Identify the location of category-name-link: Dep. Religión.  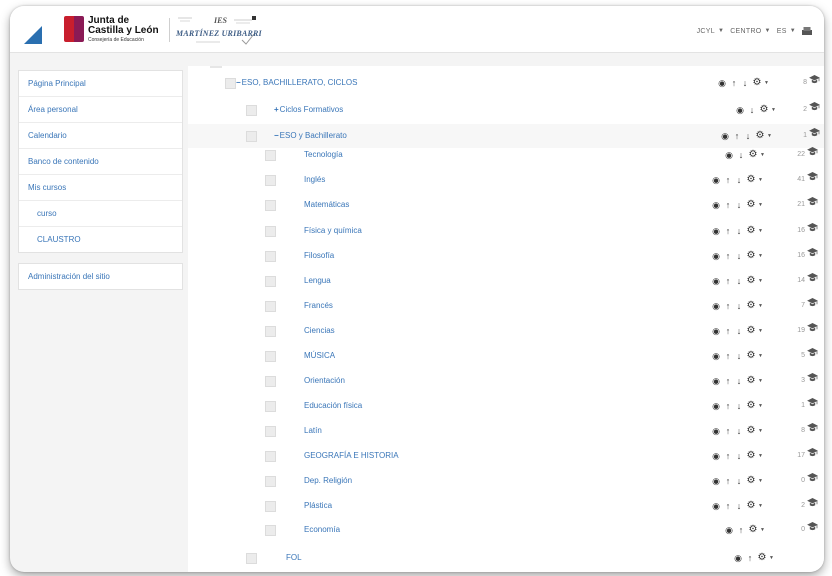
(328, 481).